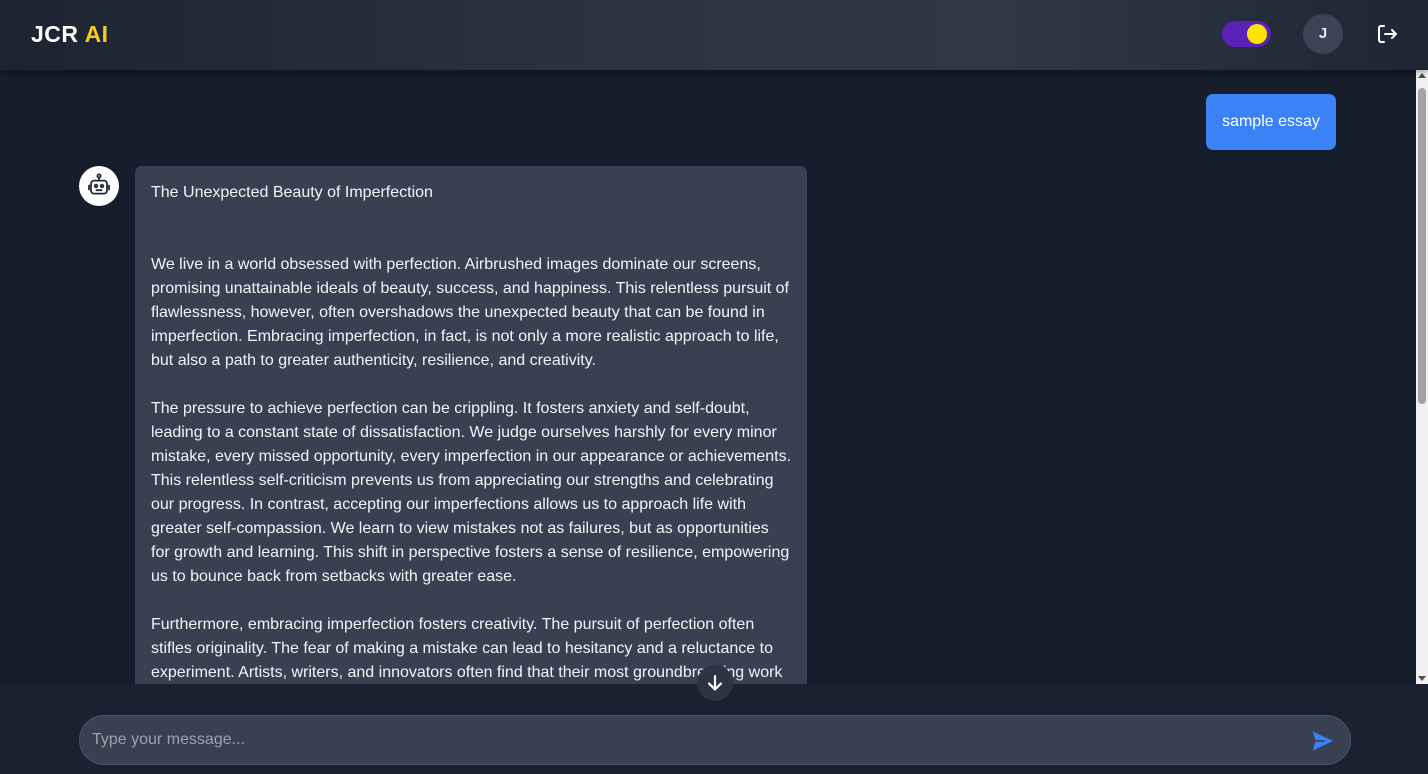 The width and height of the screenshot is (1428, 774). Describe the element at coordinates (1323, 34) in the screenshot. I see `user-avatar: J` at that location.